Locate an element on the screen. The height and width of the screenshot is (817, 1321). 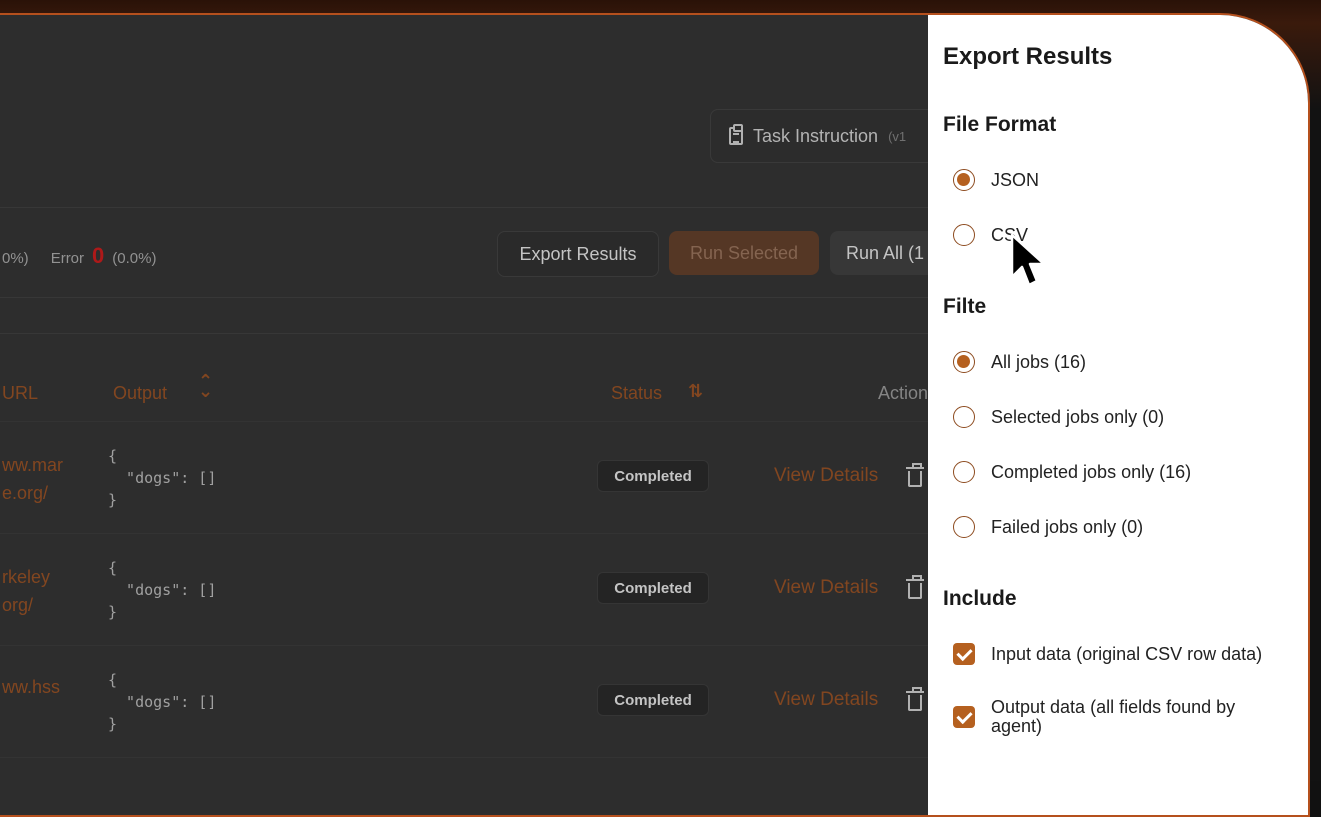
filter-option-label: Completed jobs only (16) is located at coordinates (1091, 471).